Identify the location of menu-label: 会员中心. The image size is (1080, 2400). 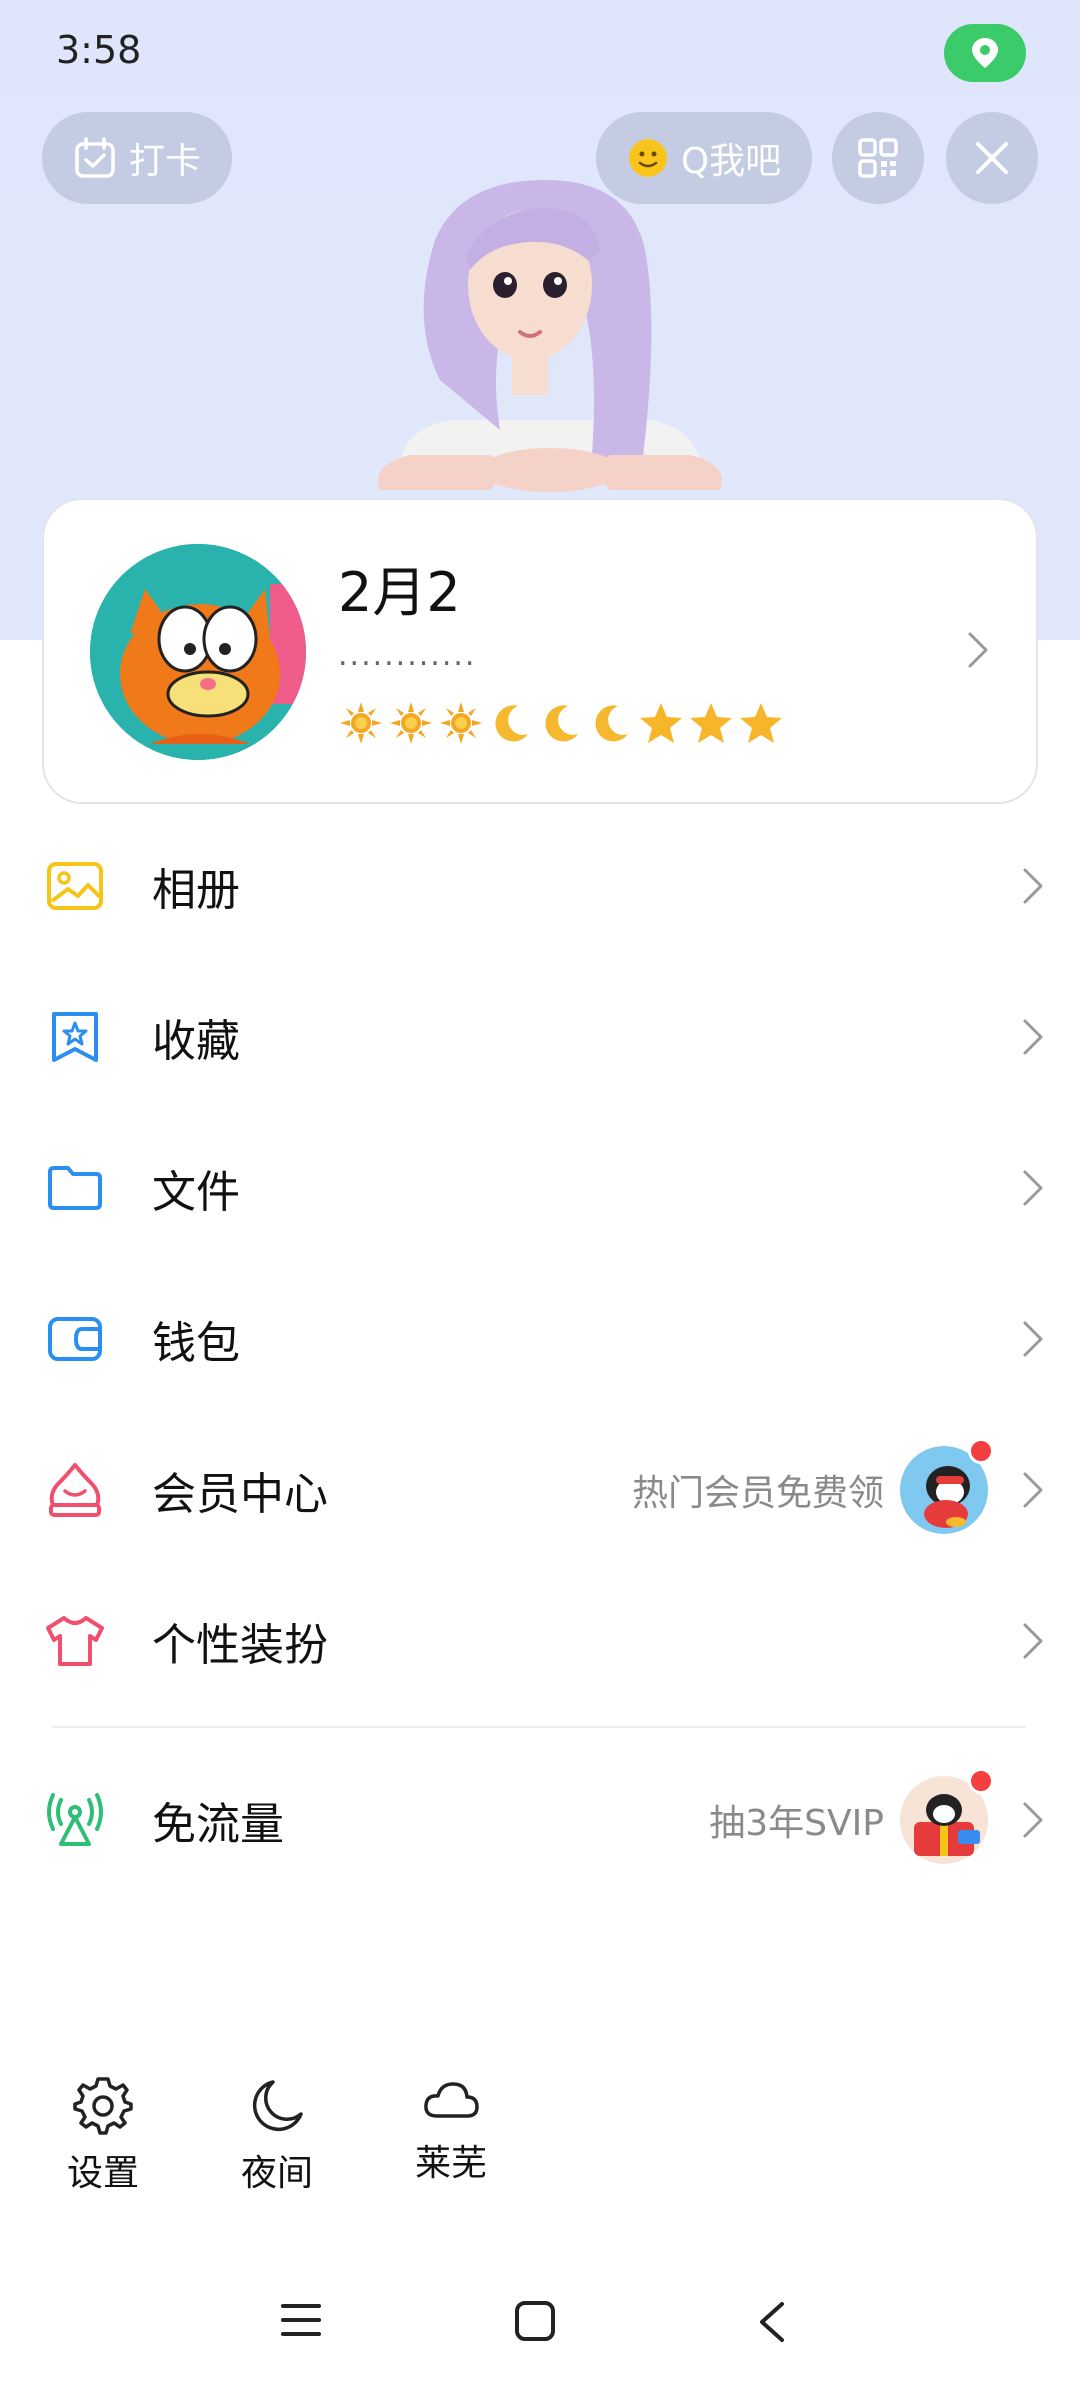
(240, 1494).